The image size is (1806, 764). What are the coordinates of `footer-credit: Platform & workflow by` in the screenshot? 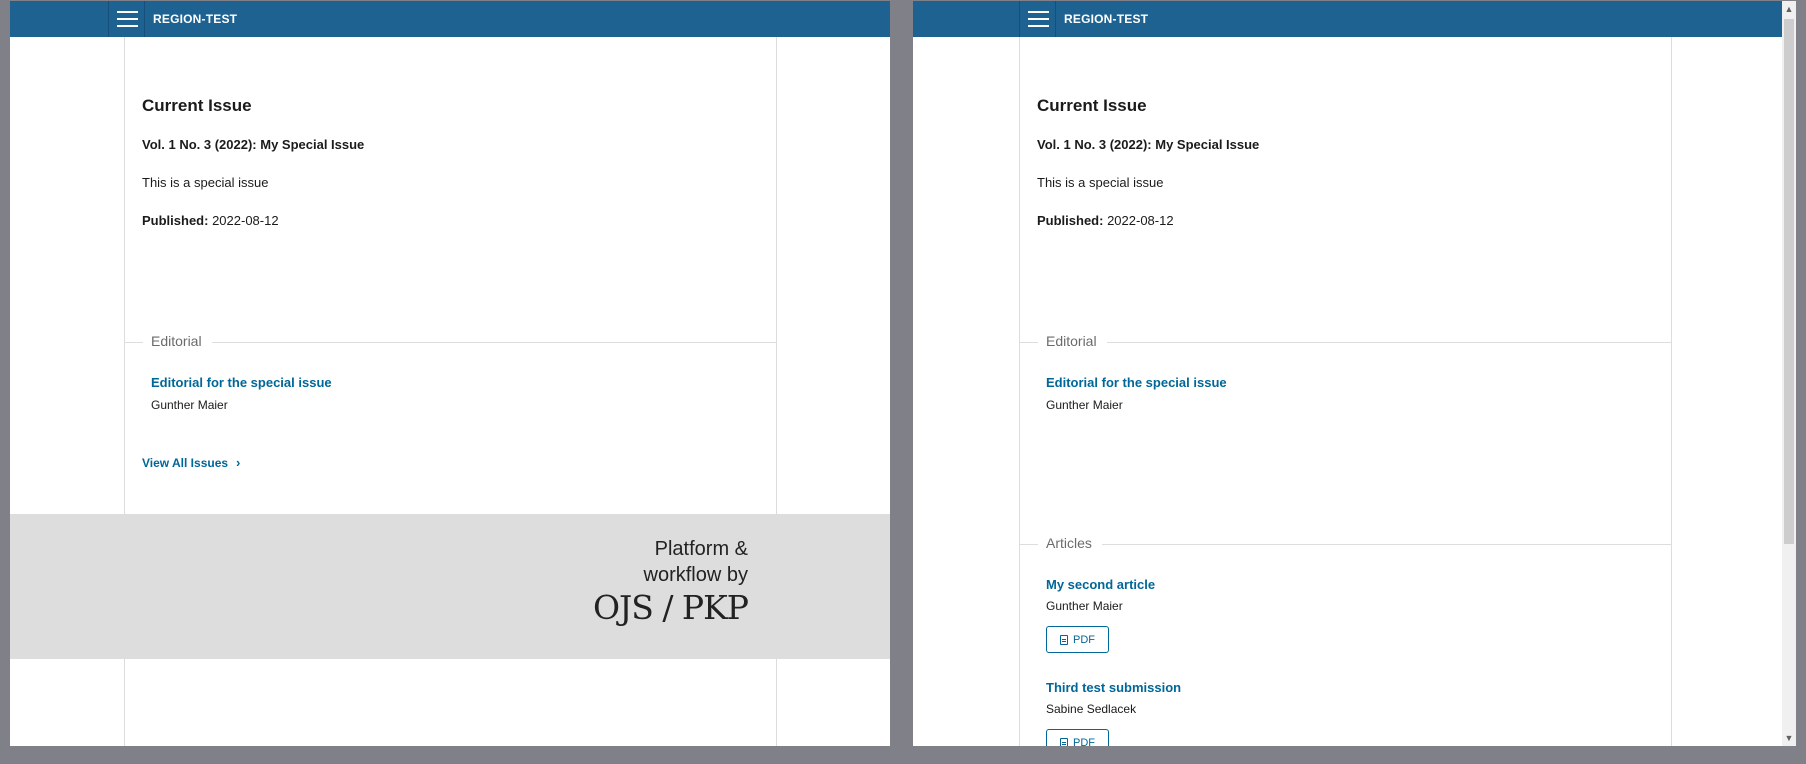 It's located at (696, 562).